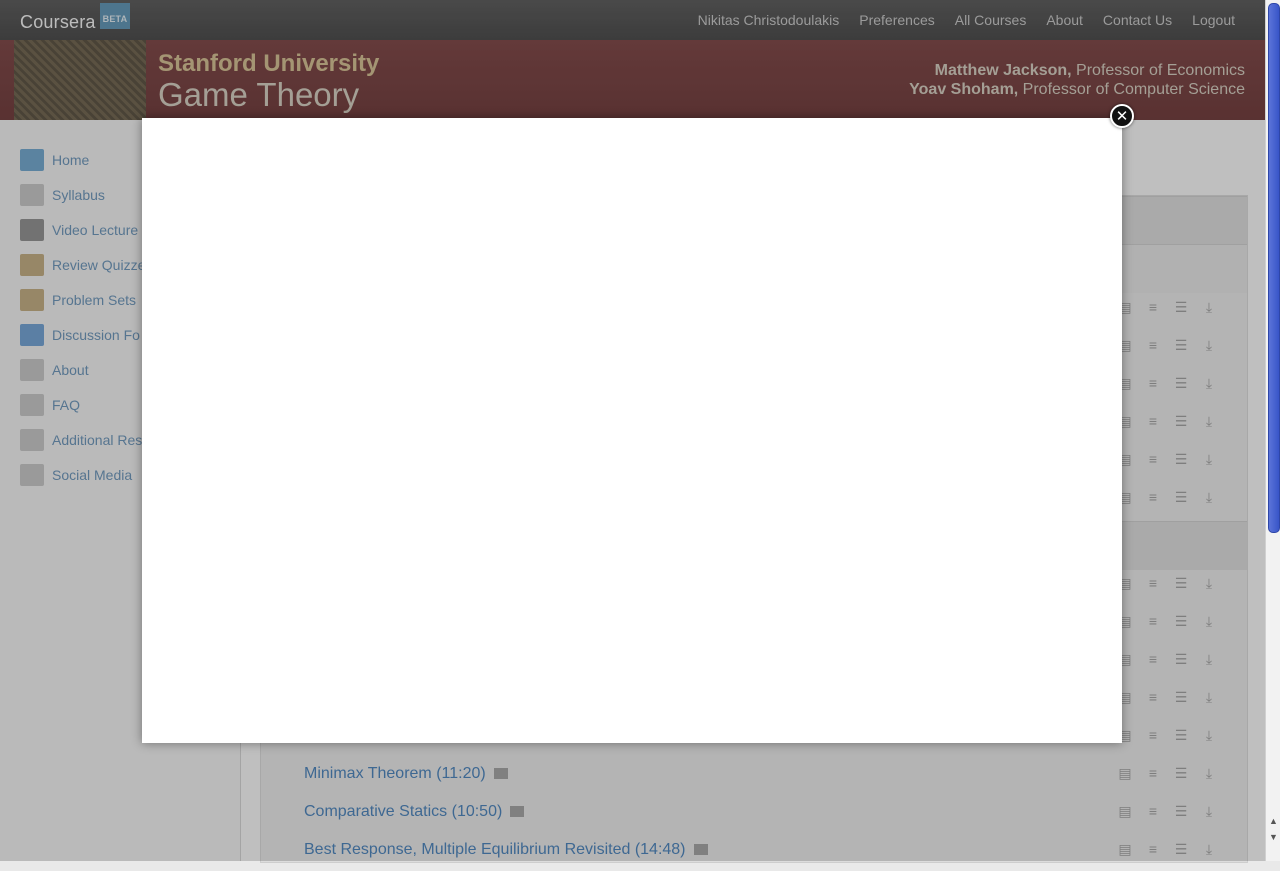  I want to click on scroll-down-arrow-icon: ▼, so click(1273, 837).